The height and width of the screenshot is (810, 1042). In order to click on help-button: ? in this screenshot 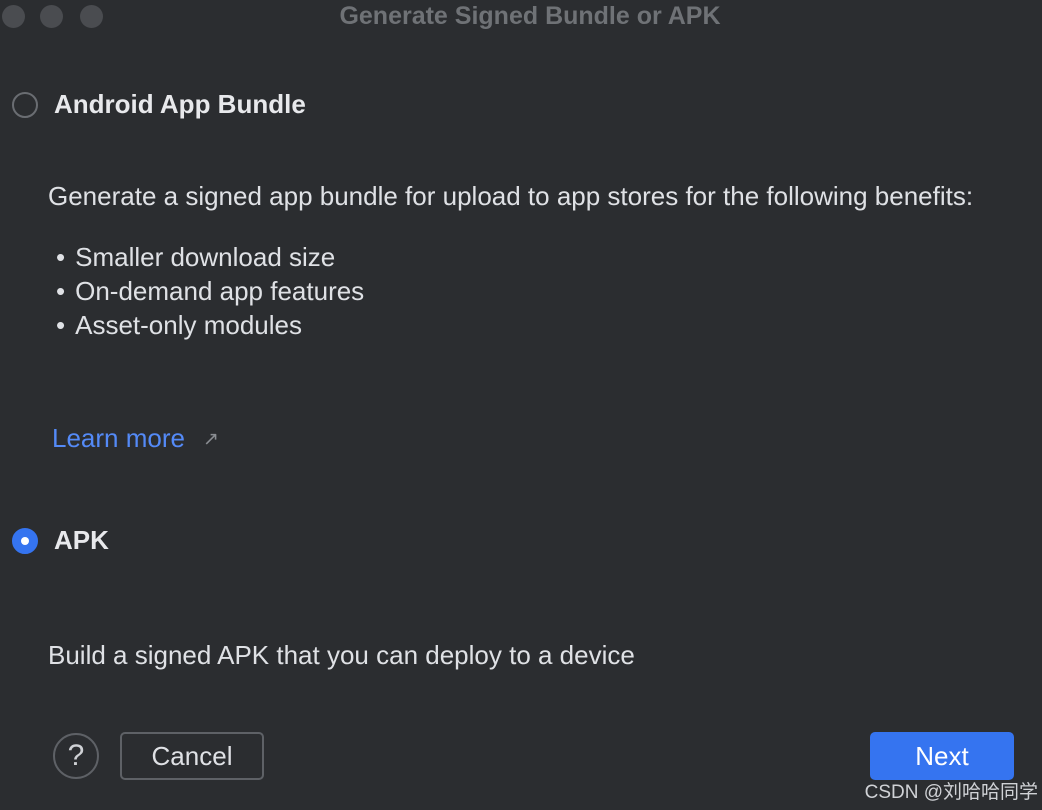, I will do `click(76, 756)`.